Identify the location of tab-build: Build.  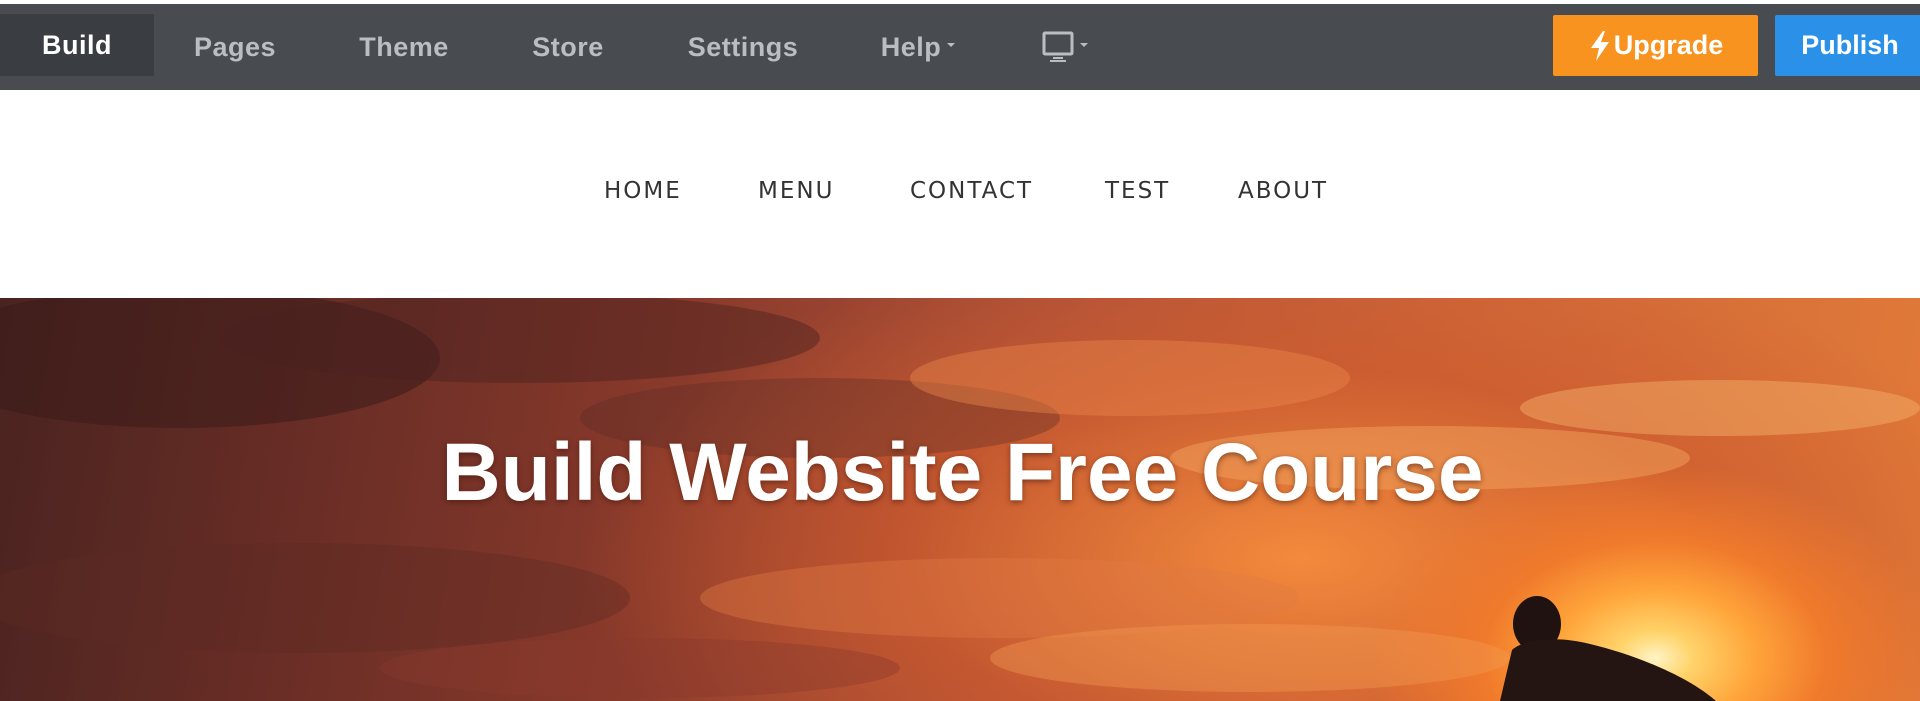
(77, 45).